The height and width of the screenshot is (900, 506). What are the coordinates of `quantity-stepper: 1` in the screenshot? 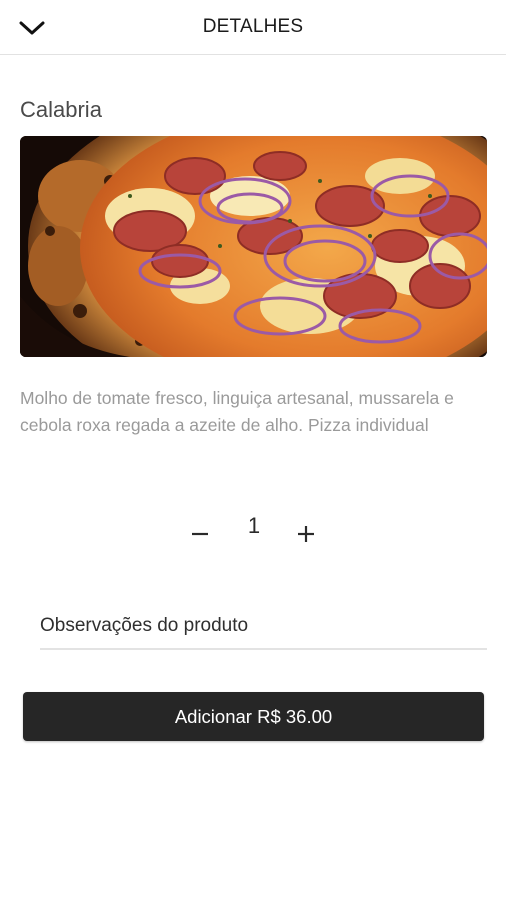 It's located at (255, 530).